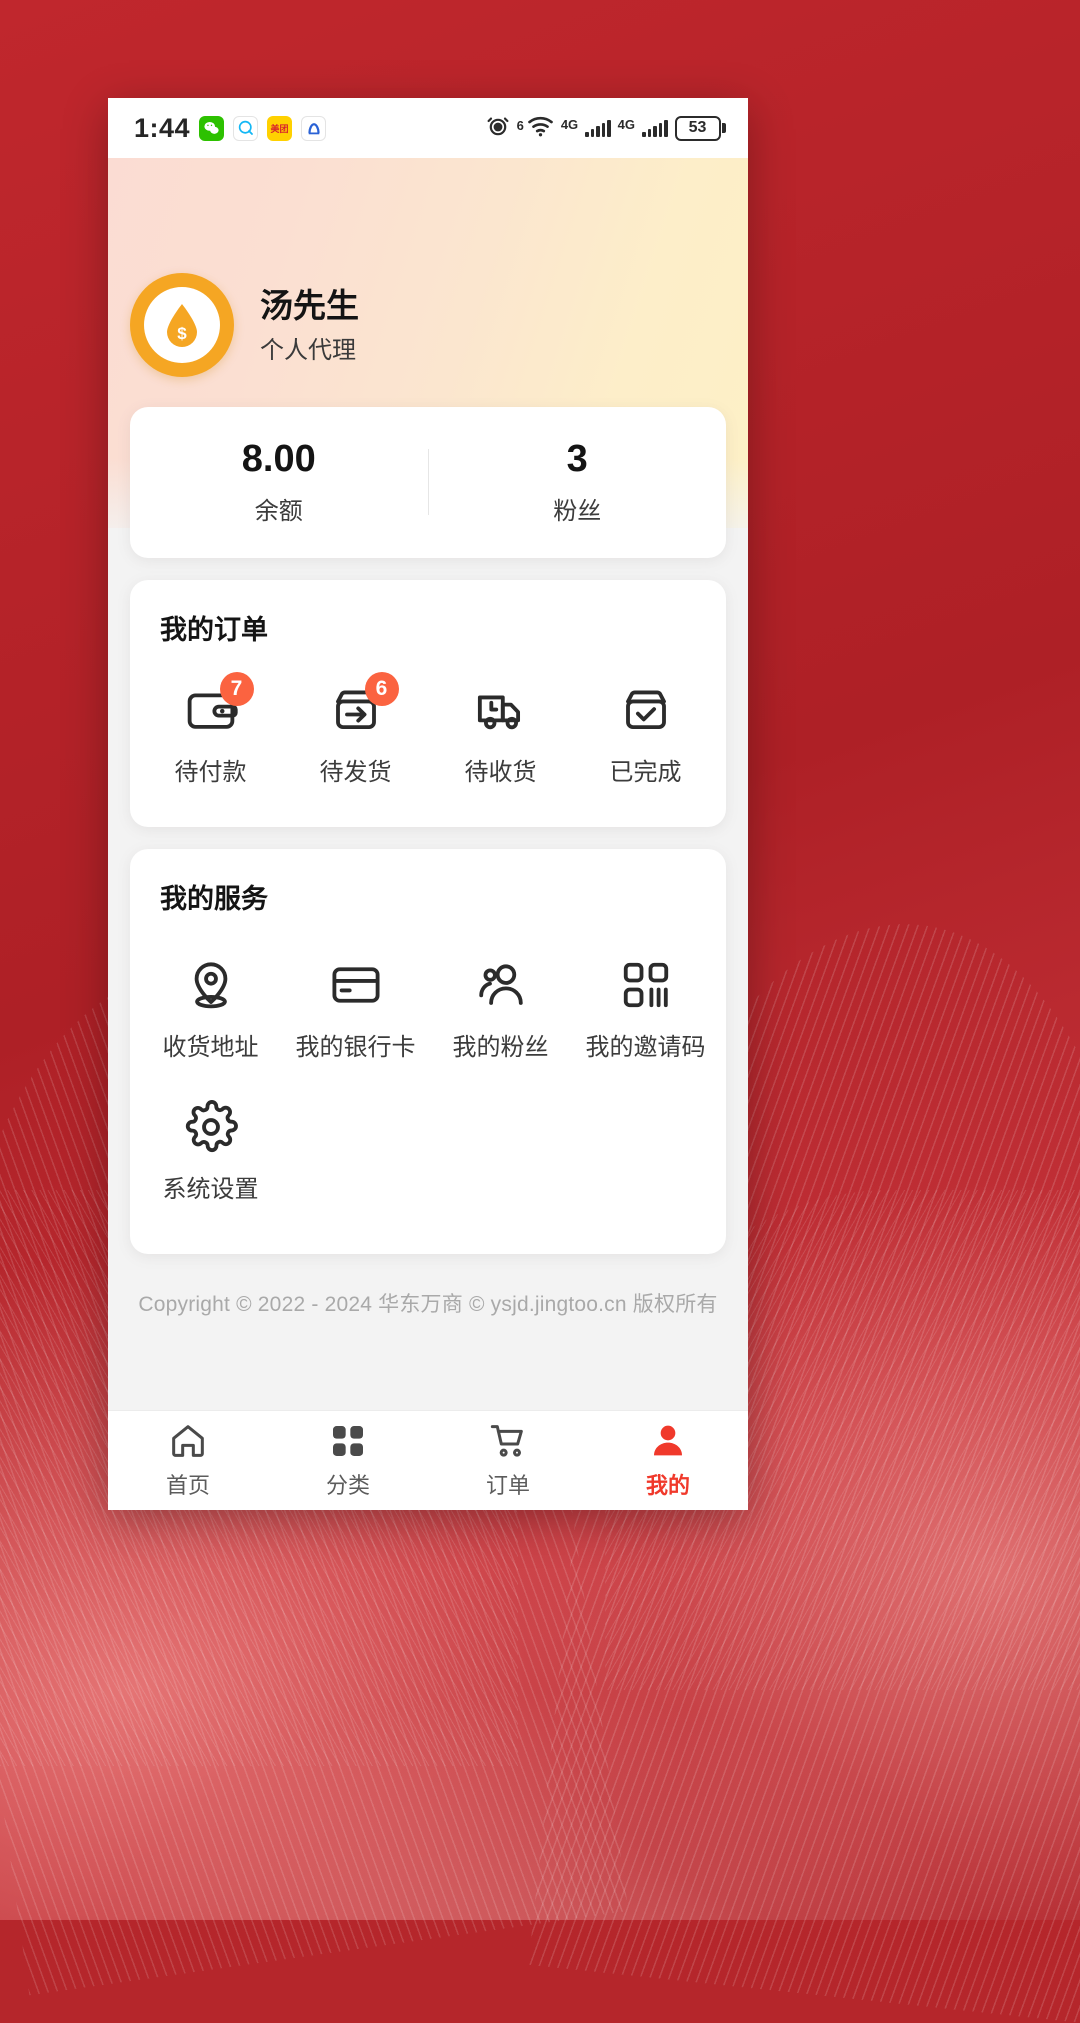 The image size is (1080, 2023). I want to click on wifi-generation-label: 6, so click(520, 125).